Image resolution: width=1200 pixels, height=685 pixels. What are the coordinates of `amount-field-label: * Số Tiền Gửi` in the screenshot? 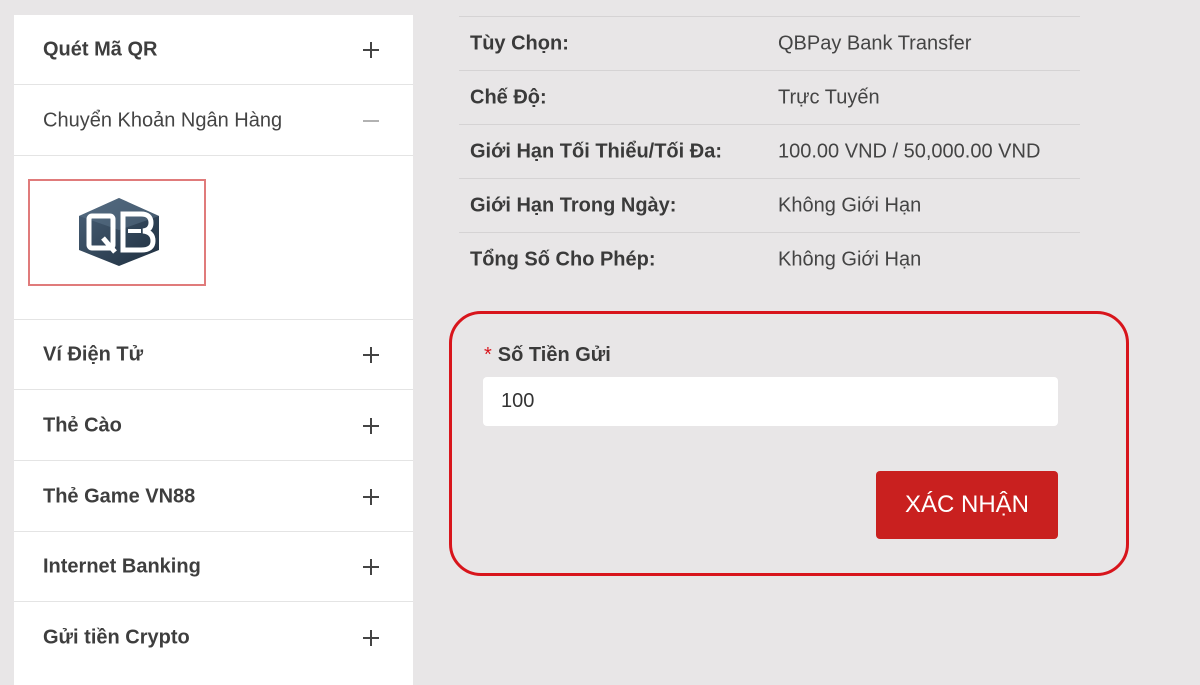 It's located at (547, 355).